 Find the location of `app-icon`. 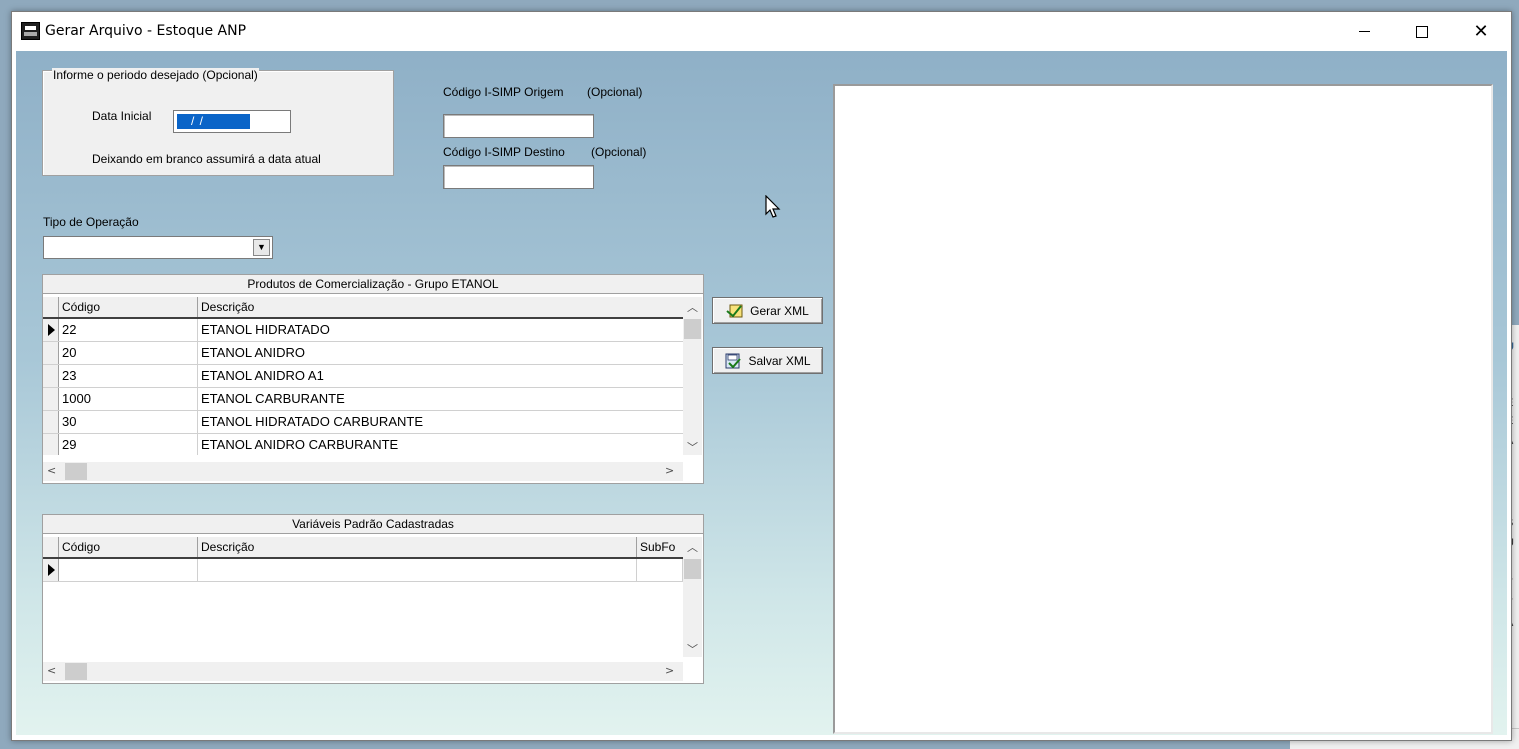

app-icon is located at coordinates (30, 31).